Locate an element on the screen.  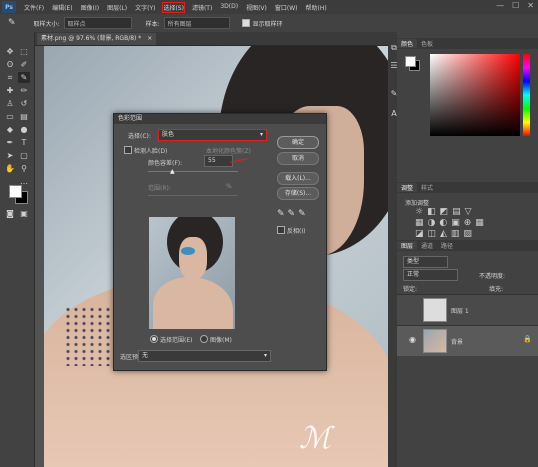
localized-label: 本地化颜色簇(Z) is located at coordinates (228, 151).